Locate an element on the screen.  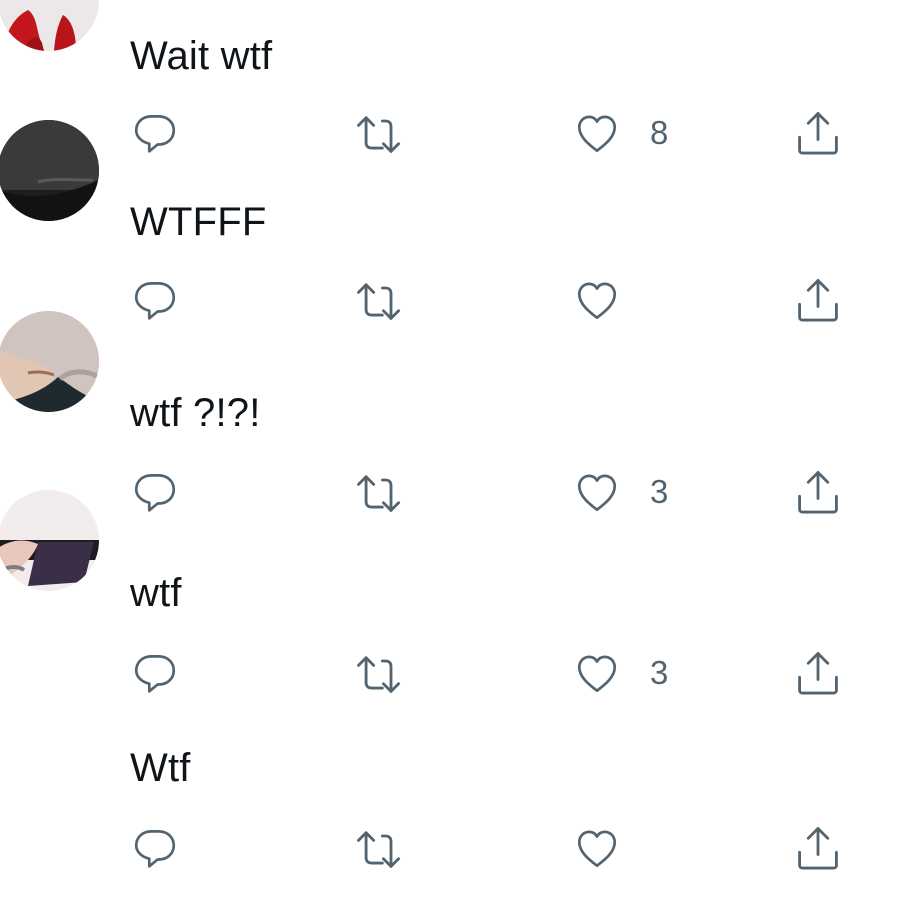
reply-text: Wtf is located at coordinates (160, 768).